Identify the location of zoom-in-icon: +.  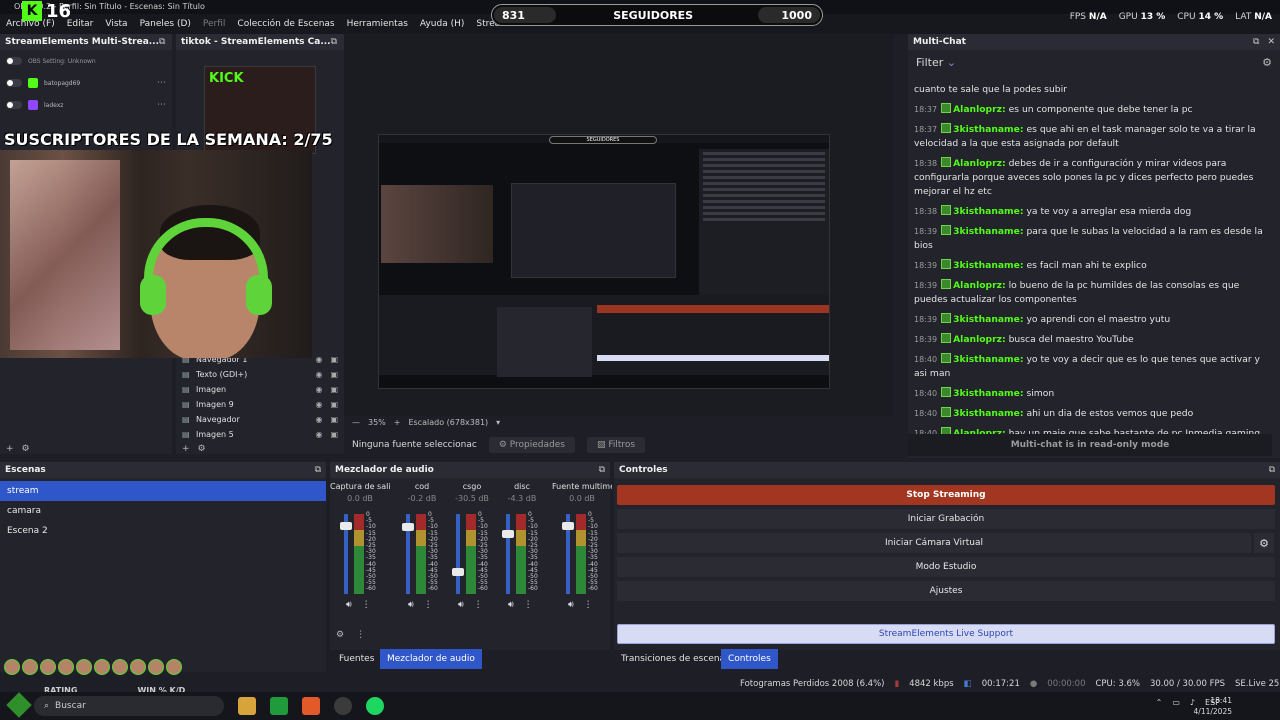
(397, 422).